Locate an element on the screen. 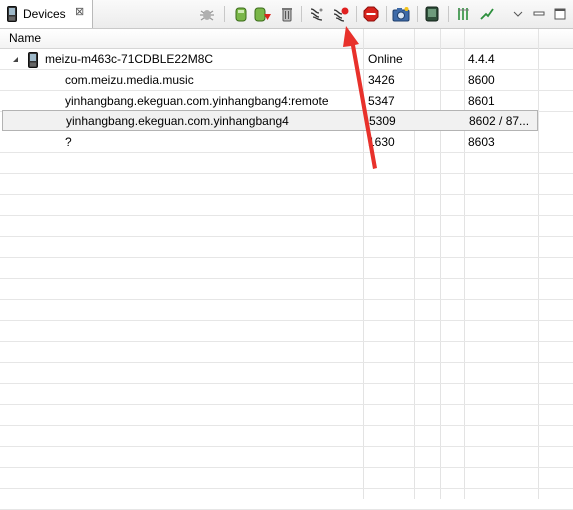 Image resolution: width=573 pixels, height=510 pixels. systrace-icon is located at coordinates (464, 14).